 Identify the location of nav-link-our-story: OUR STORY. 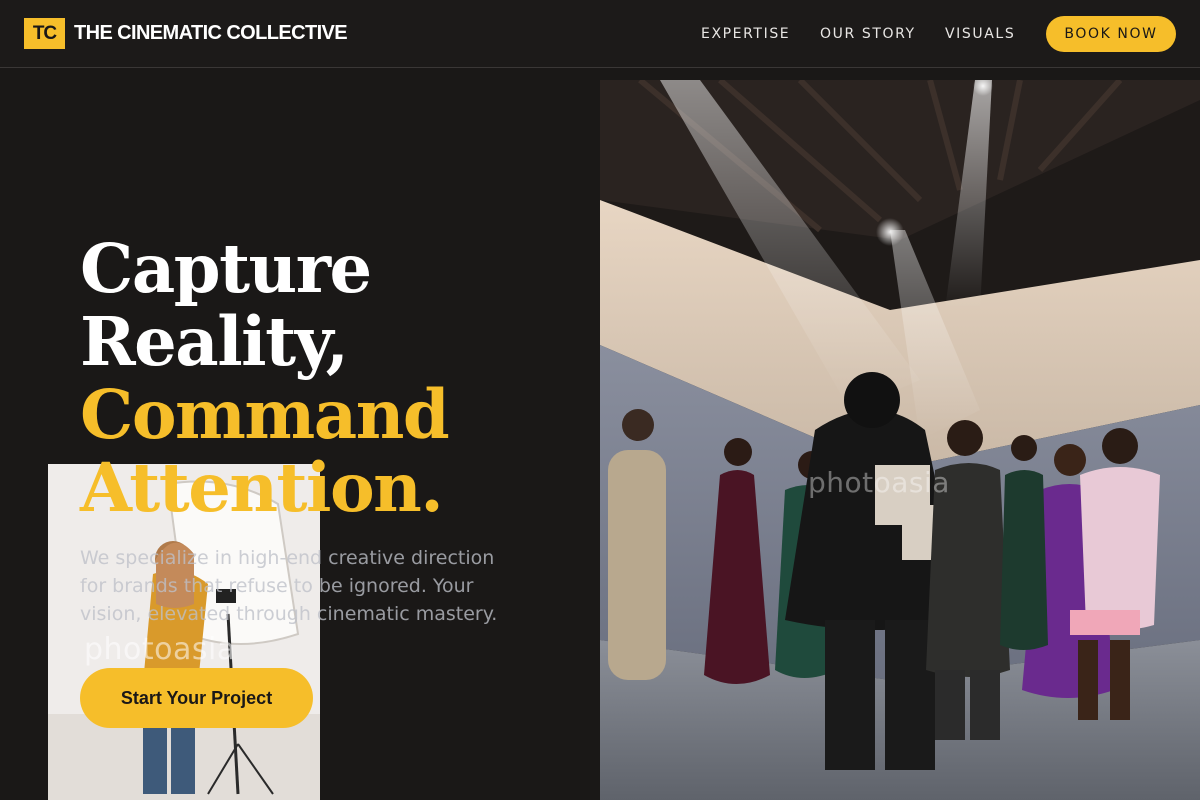
(868, 34).